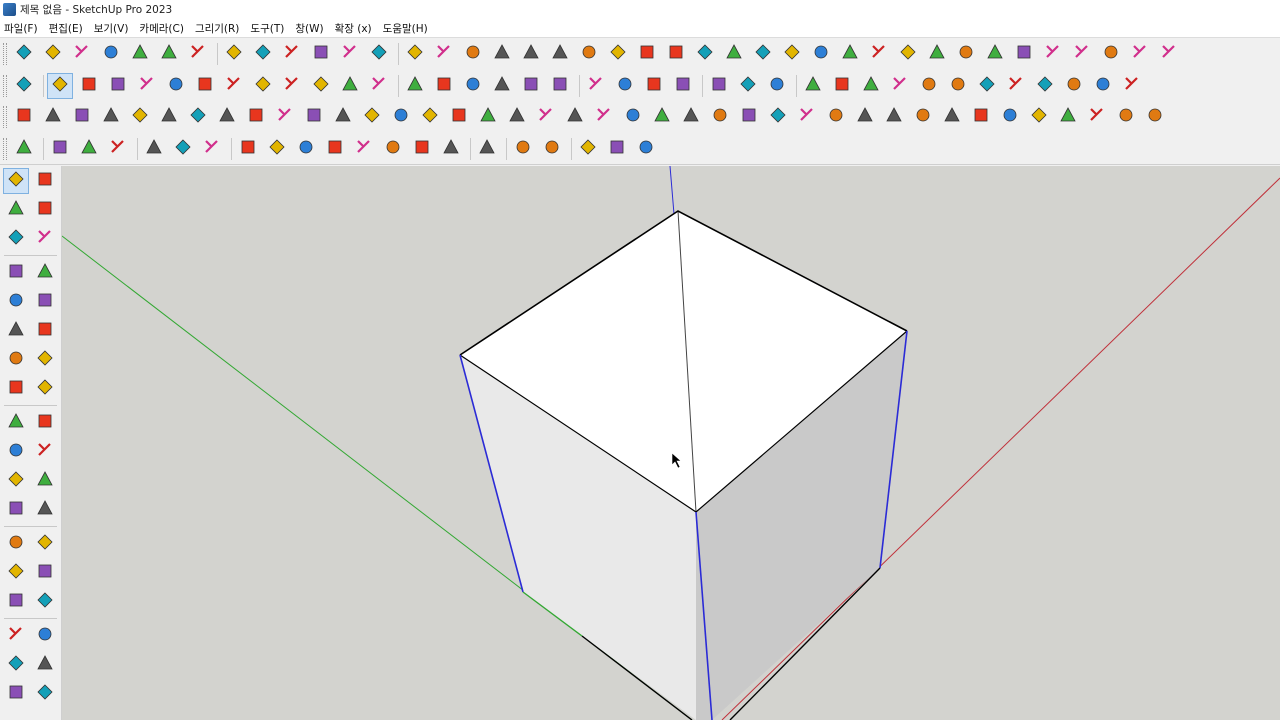 Image resolution: width=1280 pixels, height=720 pixels. What do you see at coordinates (734, 54) in the screenshot?
I see `cone-button` at bounding box center [734, 54].